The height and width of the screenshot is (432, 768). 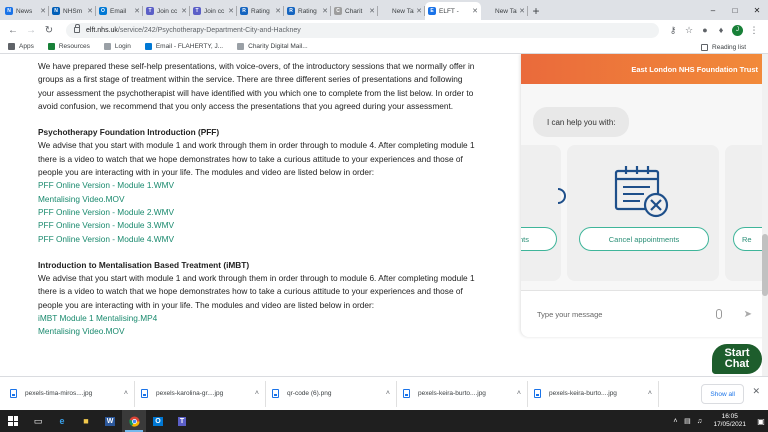 What do you see at coordinates (86, 421) in the screenshot?
I see `file-explorer-icon: ■` at bounding box center [86, 421].